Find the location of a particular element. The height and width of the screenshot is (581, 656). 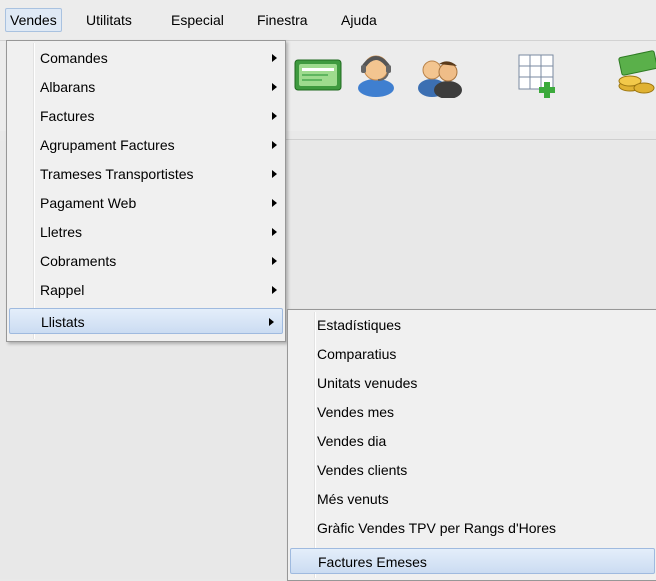

menu-item-label: Factures is located at coordinates (67, 116).